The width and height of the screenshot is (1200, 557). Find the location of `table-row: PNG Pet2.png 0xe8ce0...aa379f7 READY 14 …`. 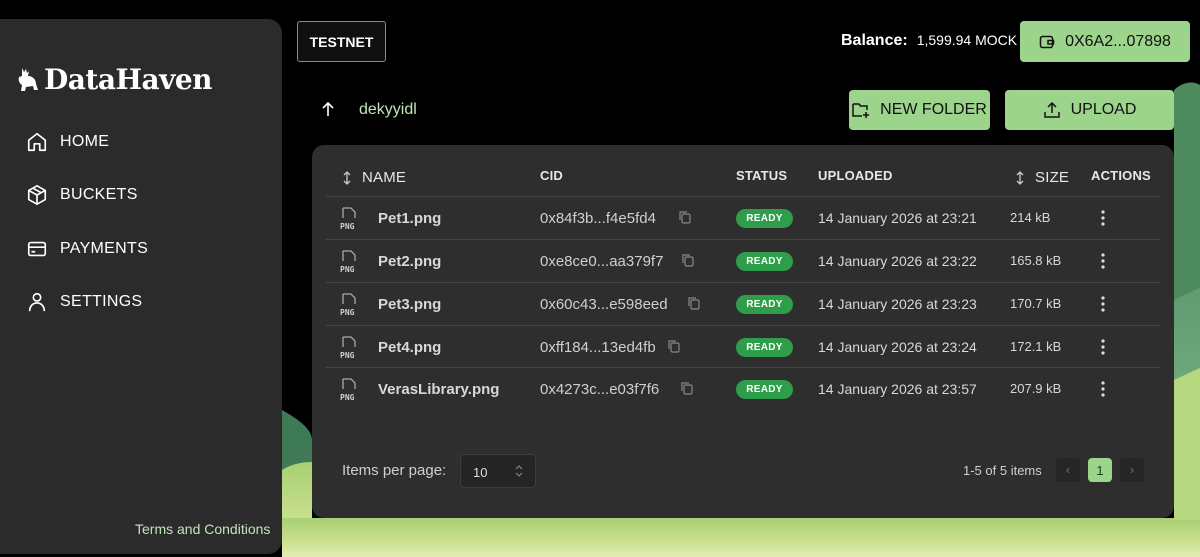

table-row: PNG Pet2.png 0xe8ce0...aa379f7 READY 14 … is located at coordinates (743, 260).